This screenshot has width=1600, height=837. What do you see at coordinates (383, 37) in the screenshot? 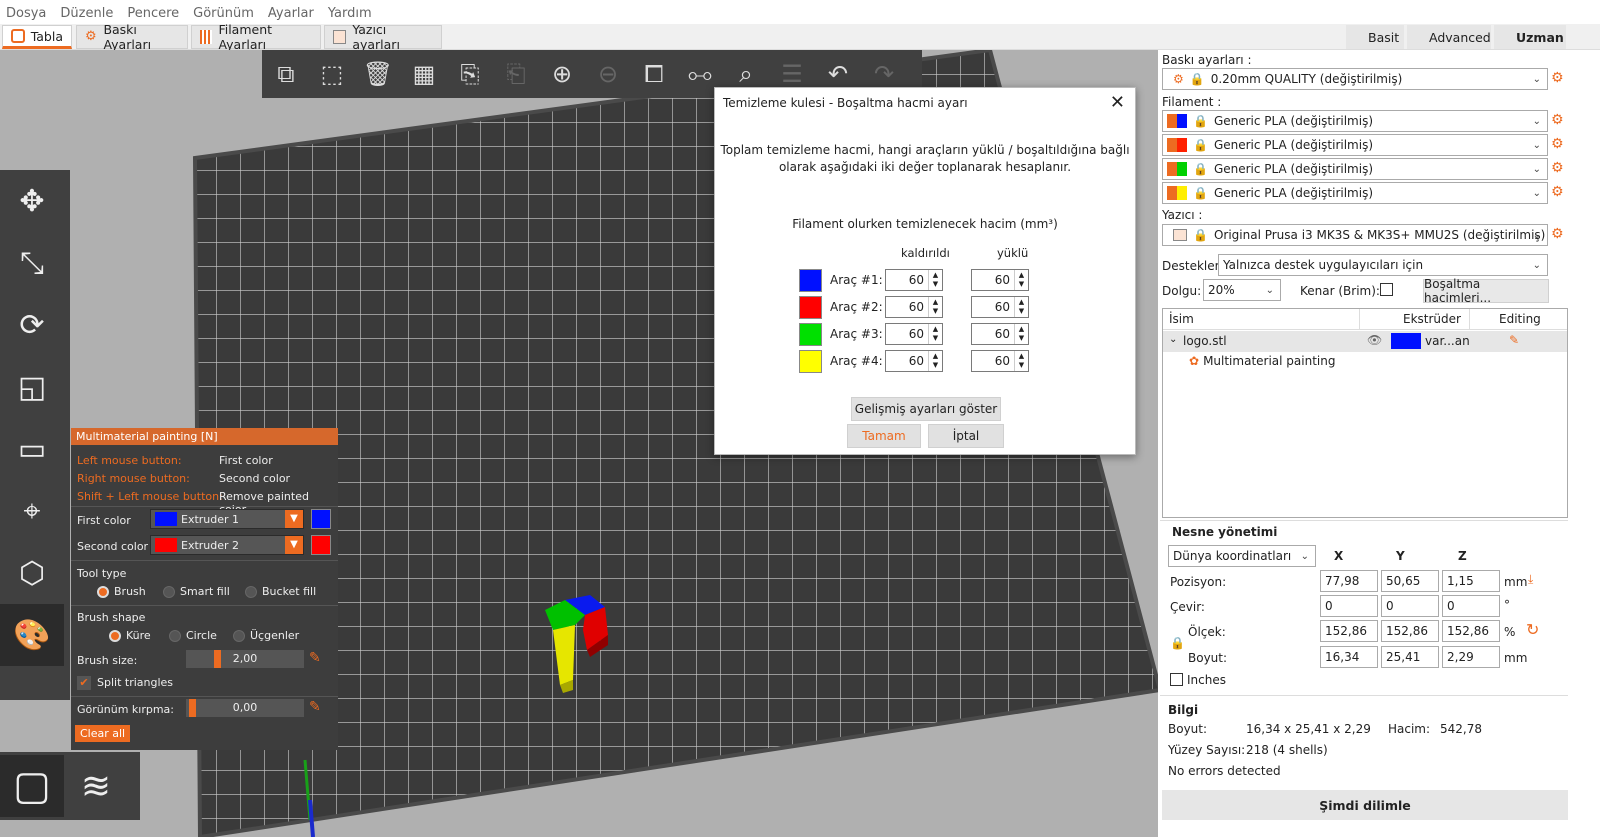
I see `tab-printer-settings: Yazıcı ayarları` at bounding box center [383, 37].